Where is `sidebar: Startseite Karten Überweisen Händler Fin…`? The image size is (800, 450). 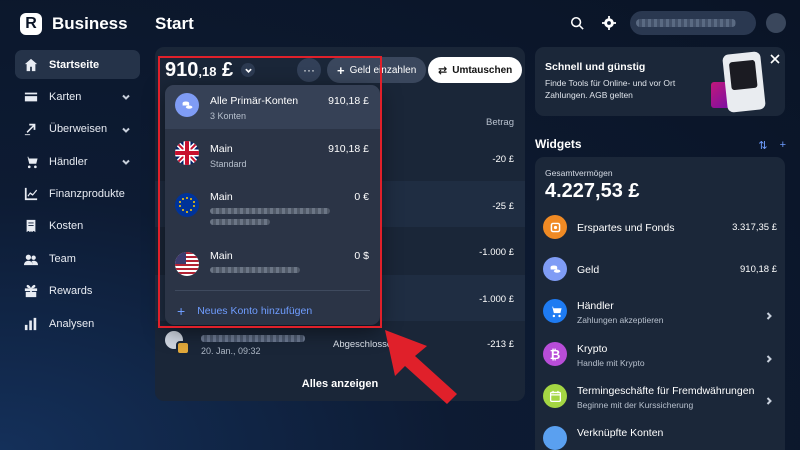 sidebar: Startseite Karten Überweisen Händler Fin… is located at coordinates (77, 196).